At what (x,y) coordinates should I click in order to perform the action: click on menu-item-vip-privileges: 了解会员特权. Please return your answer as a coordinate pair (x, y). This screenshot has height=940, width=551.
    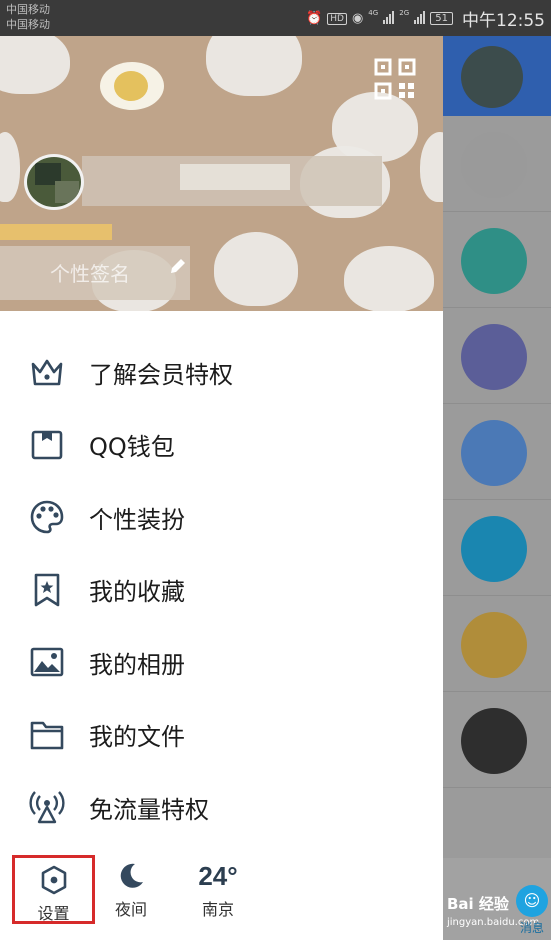
    Looking at the image, I should click on (221, 372).